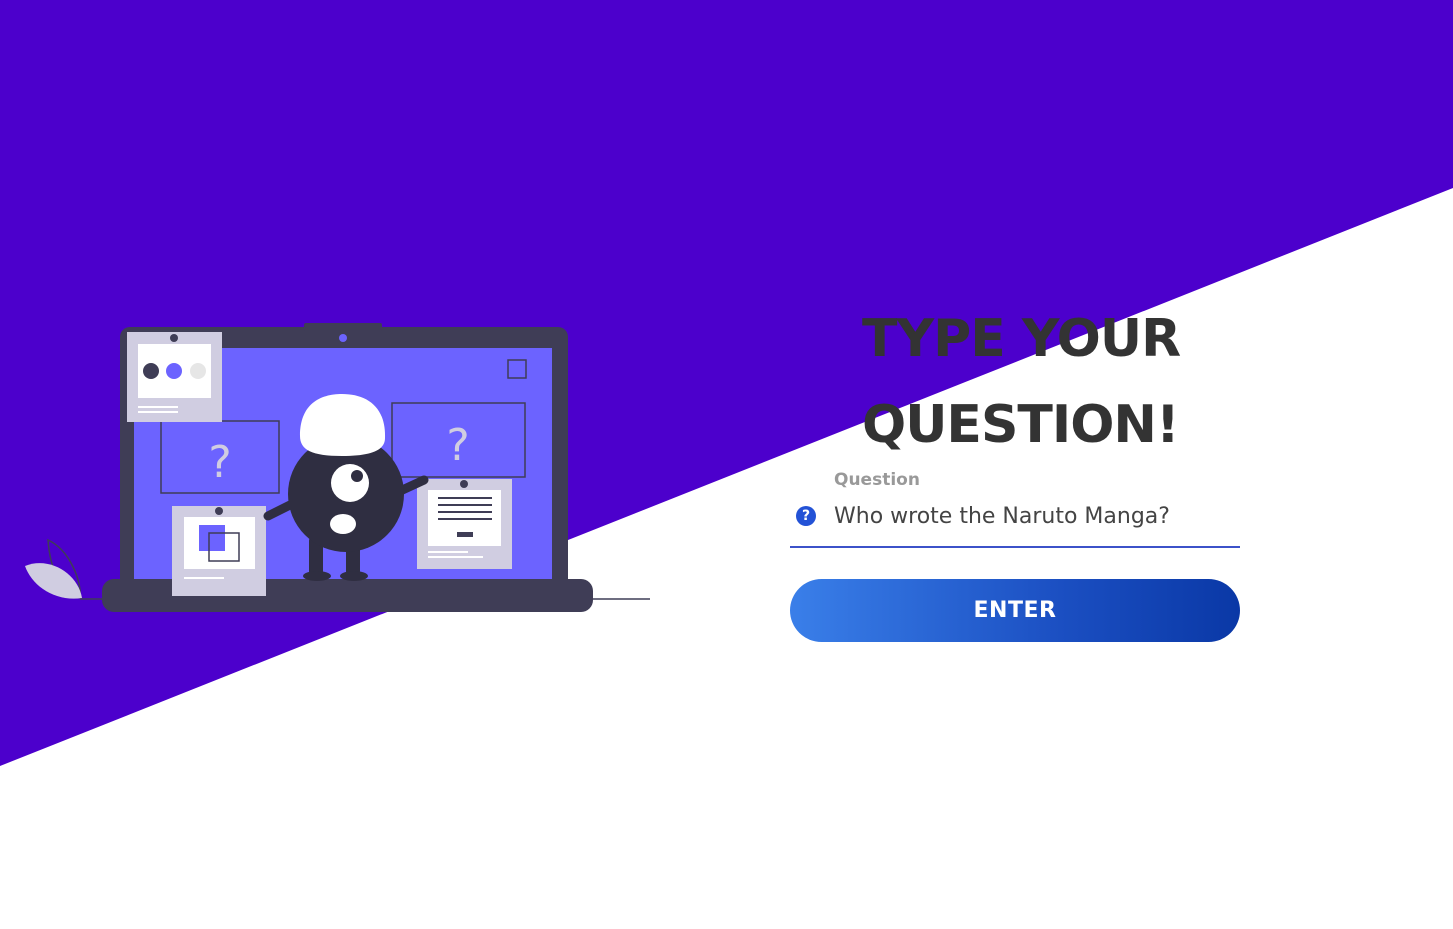  I want to click on question-input, so click(1034, 516).